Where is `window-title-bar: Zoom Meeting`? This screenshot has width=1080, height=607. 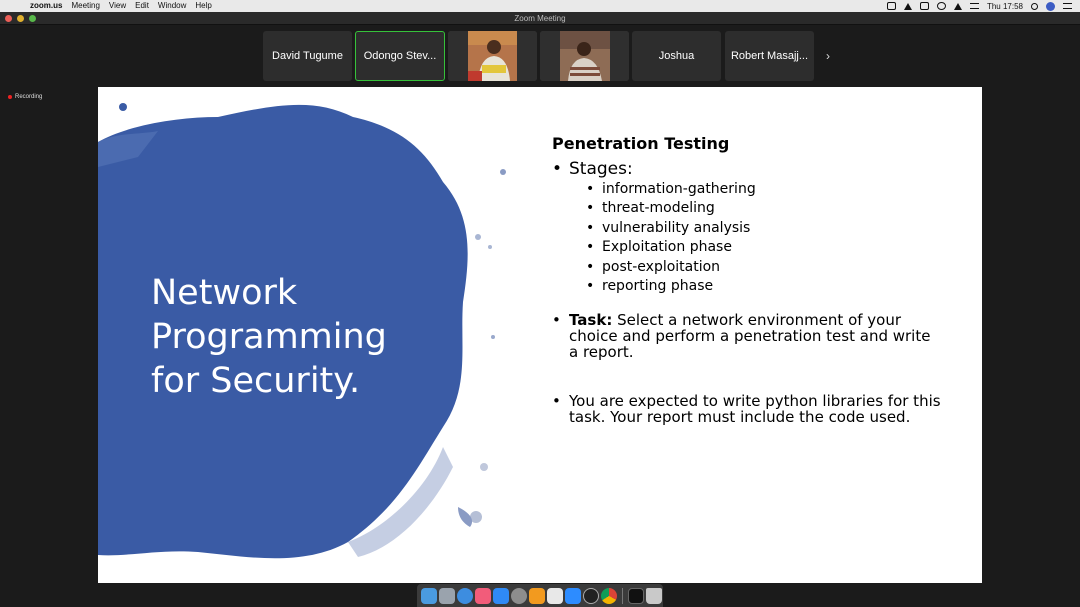 window-title-bar: Zoom Meeting is located at coordinates (540, 18).